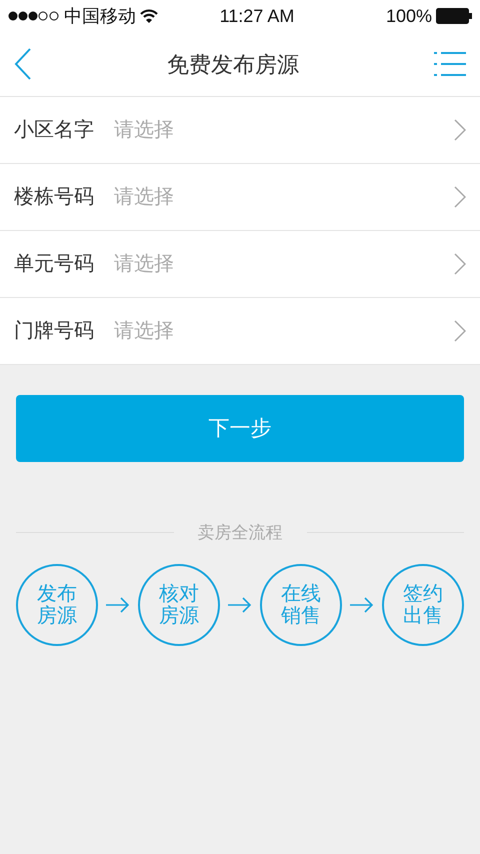 This screenshot has height=854, width=480. I want to click on process-step: 核对房源, so click(179, 605).